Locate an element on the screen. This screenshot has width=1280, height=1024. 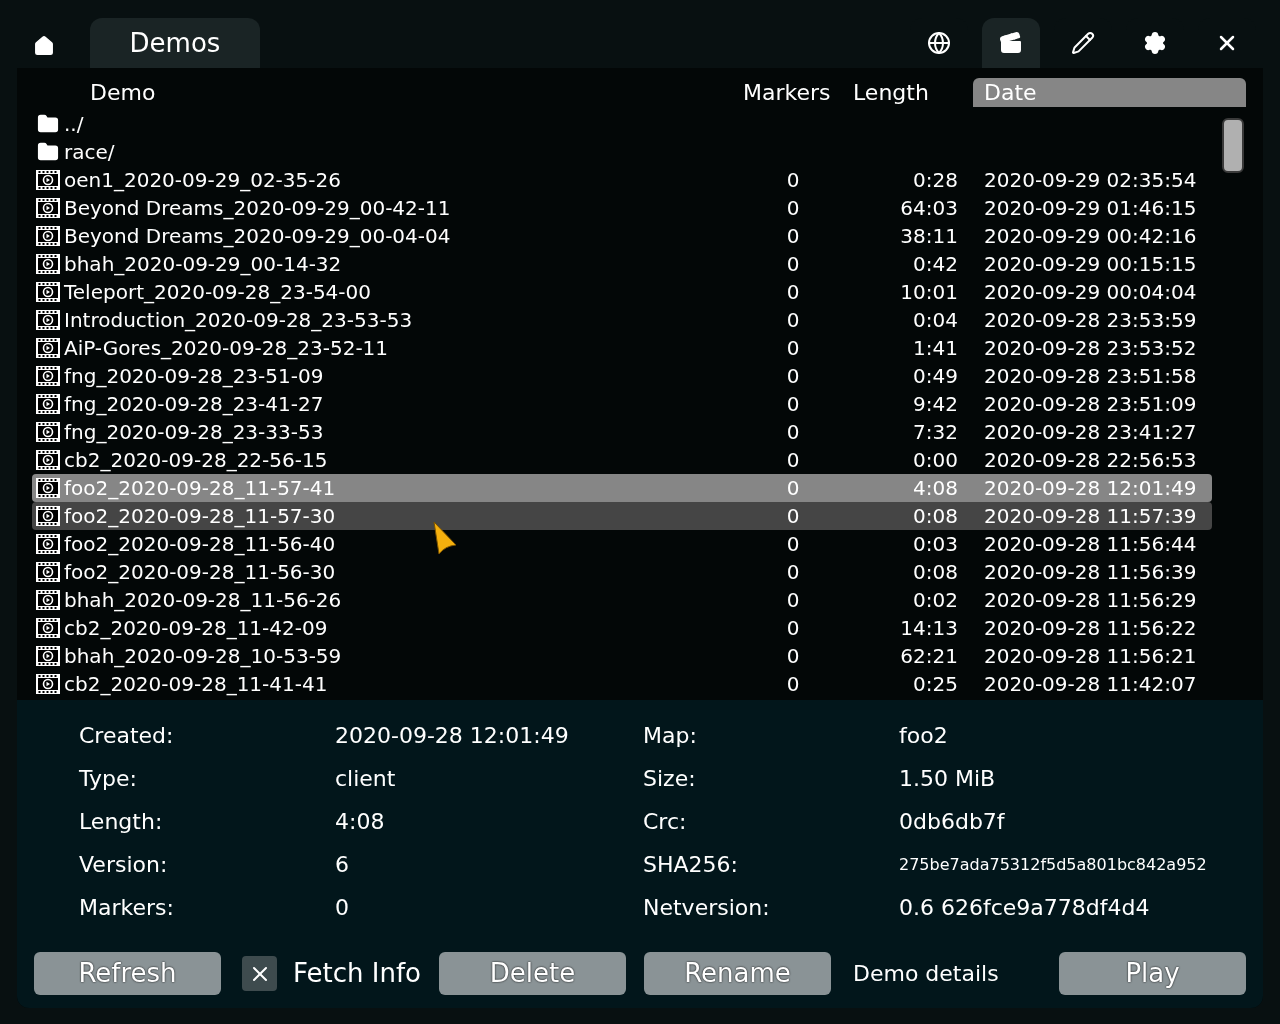
detail-value: 0db6db7f is located at coordinates (952, 822).